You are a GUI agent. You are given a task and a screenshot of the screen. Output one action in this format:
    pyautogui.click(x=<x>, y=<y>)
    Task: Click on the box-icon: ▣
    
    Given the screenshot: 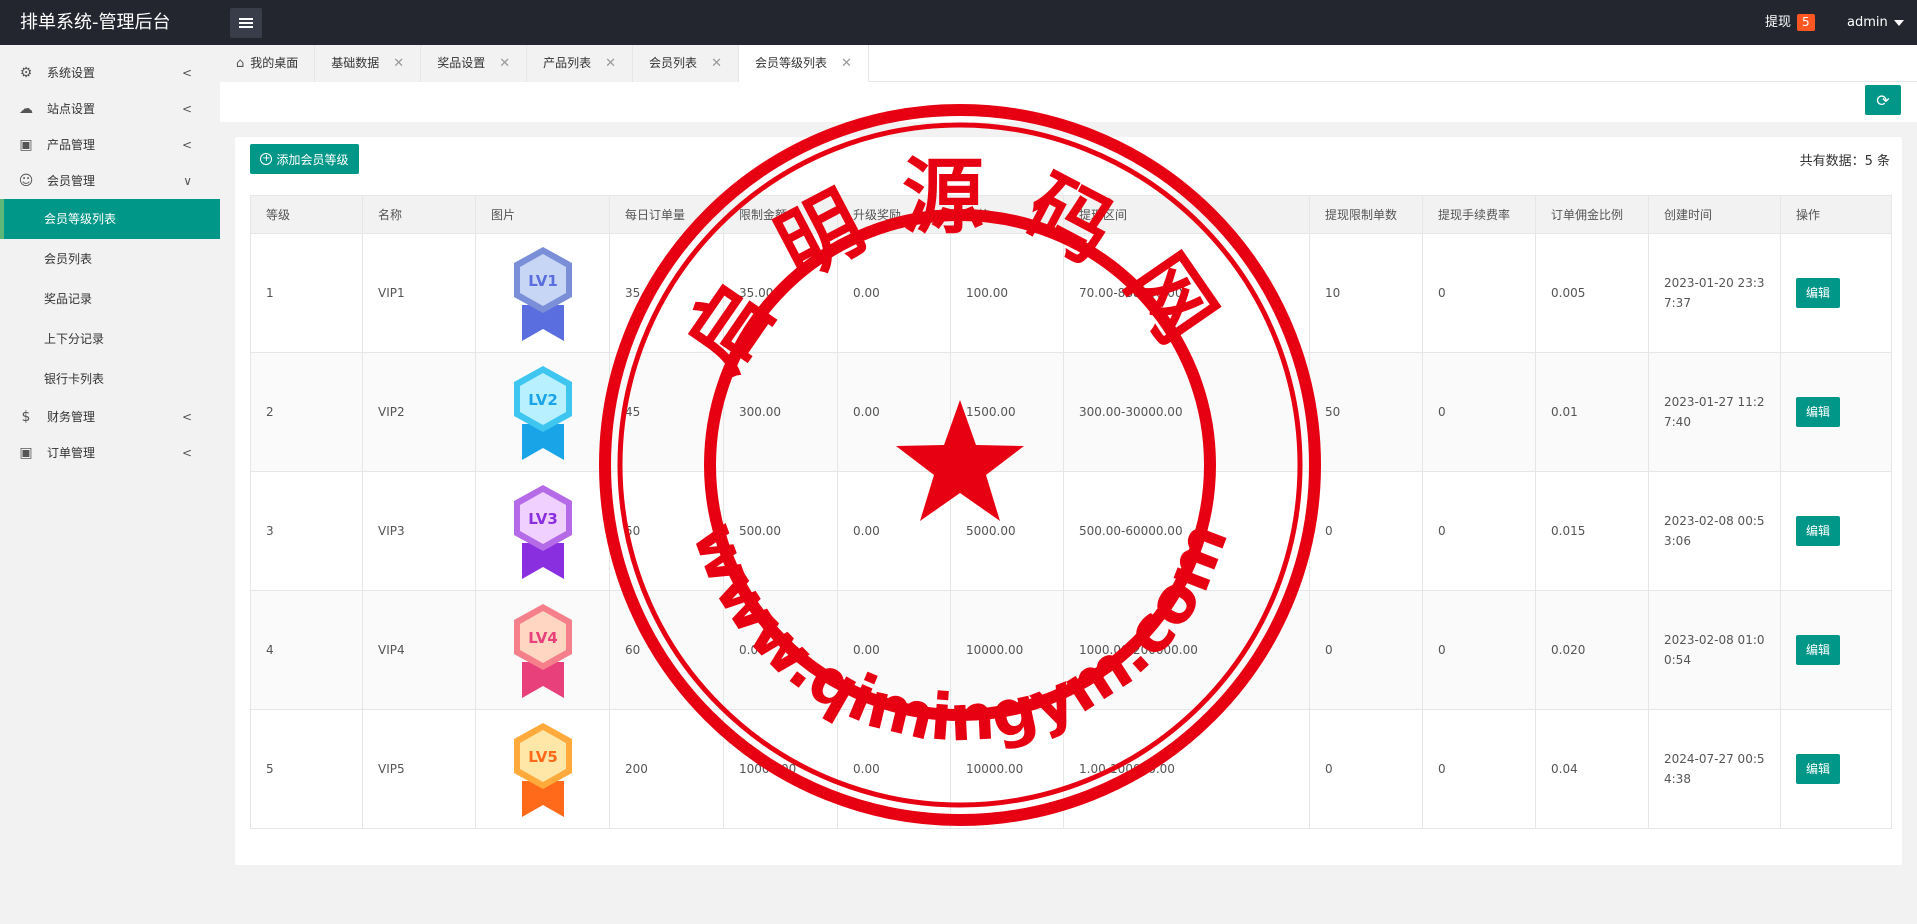 What is the action you would take?
    pyautogui.click(x=26, y=453)
    